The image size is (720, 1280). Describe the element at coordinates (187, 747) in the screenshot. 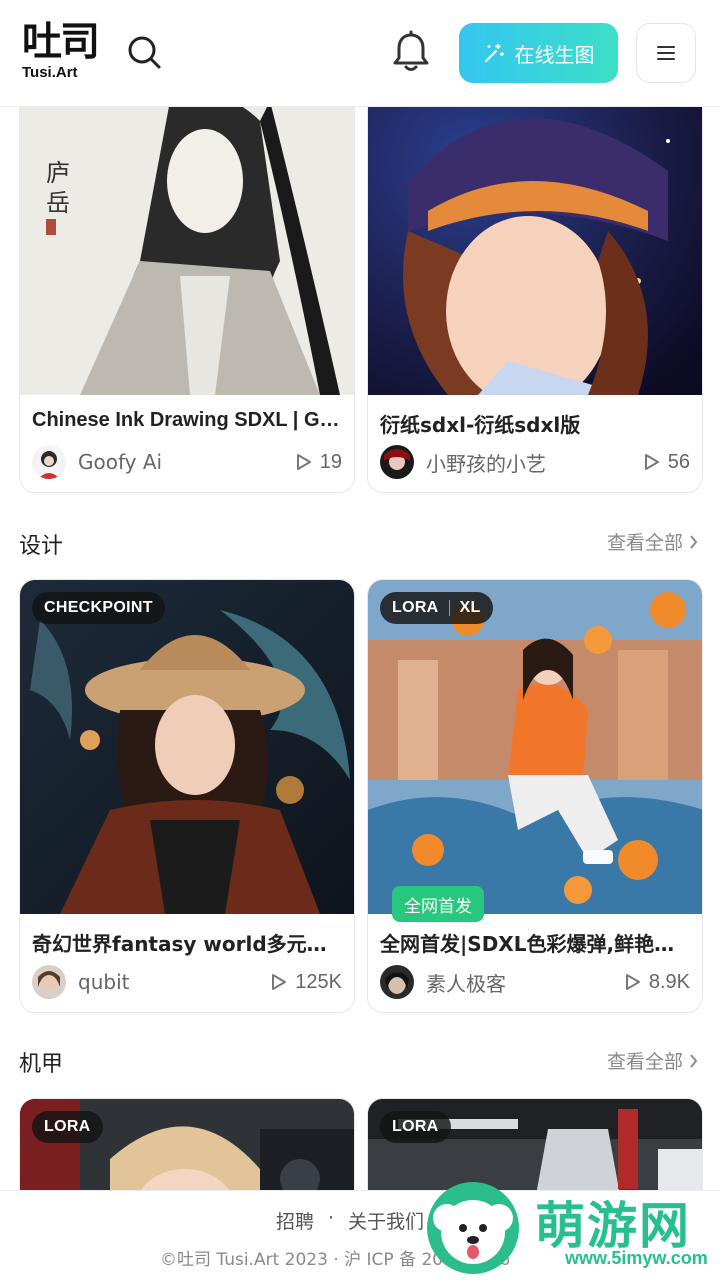

I see `model-thumbnail: CHECKPOINT` at that location.